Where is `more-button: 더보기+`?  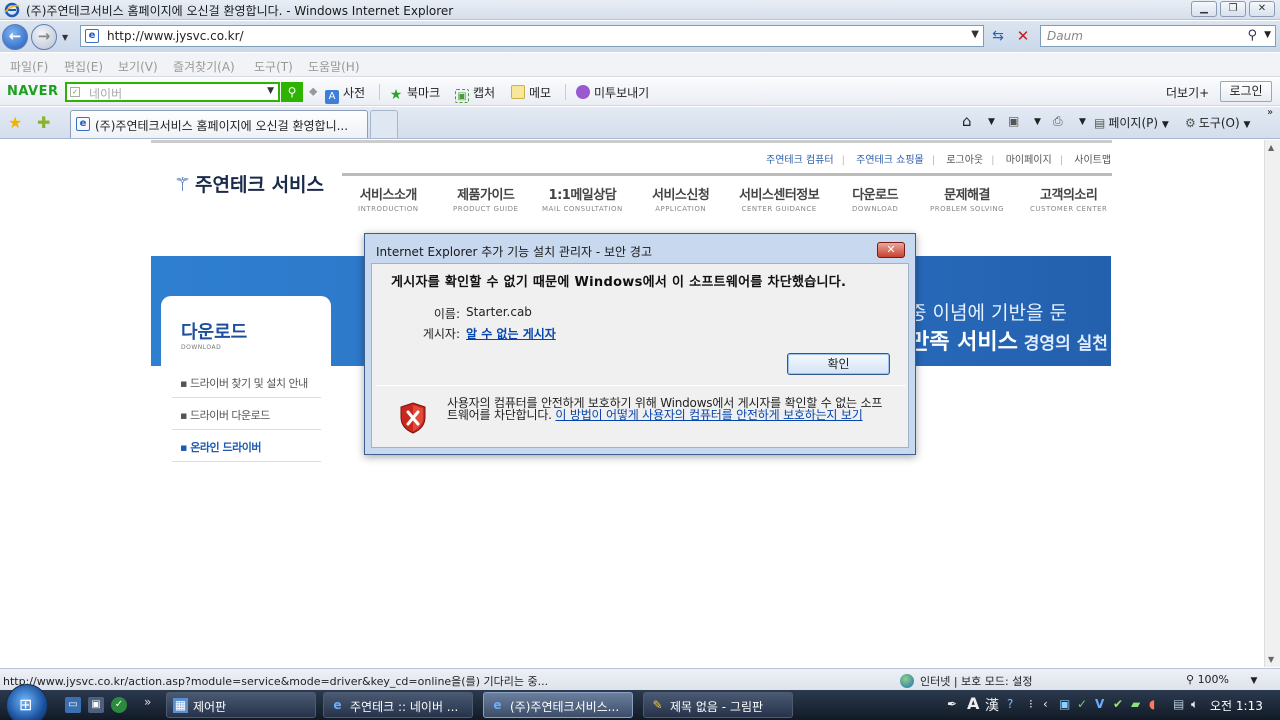
more-button: 더보기+ is located at coordinates (1187, 92).